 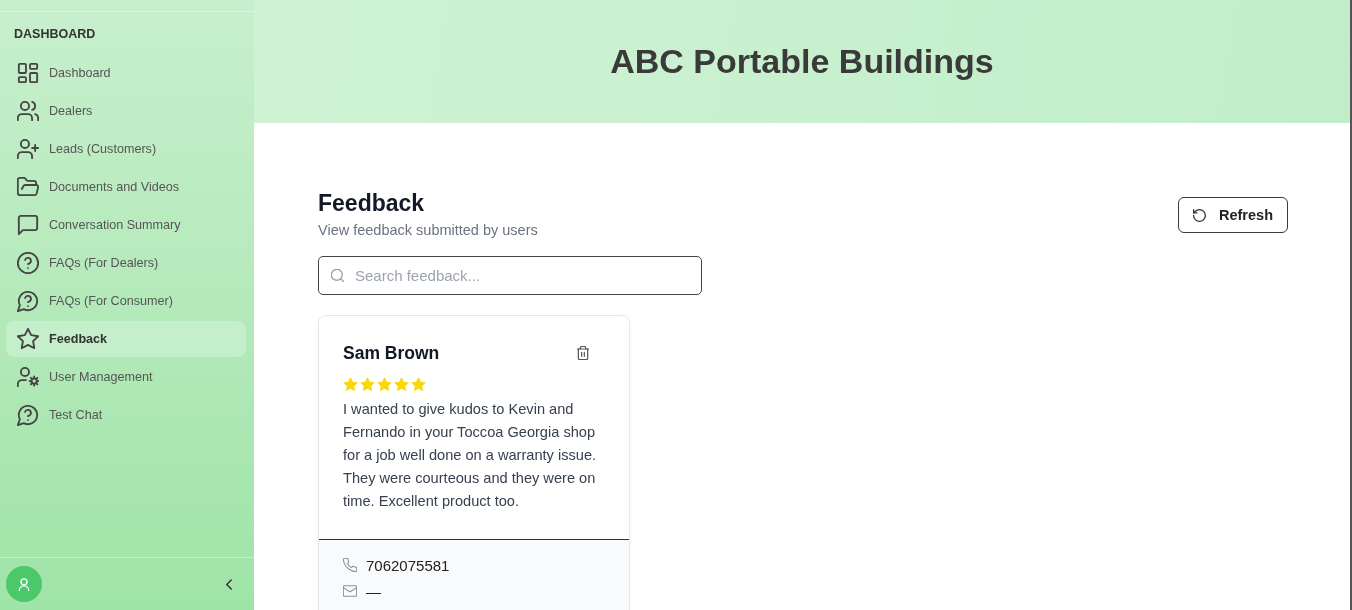 I want to click on refresh-icon, so click(x=1199, y=215).